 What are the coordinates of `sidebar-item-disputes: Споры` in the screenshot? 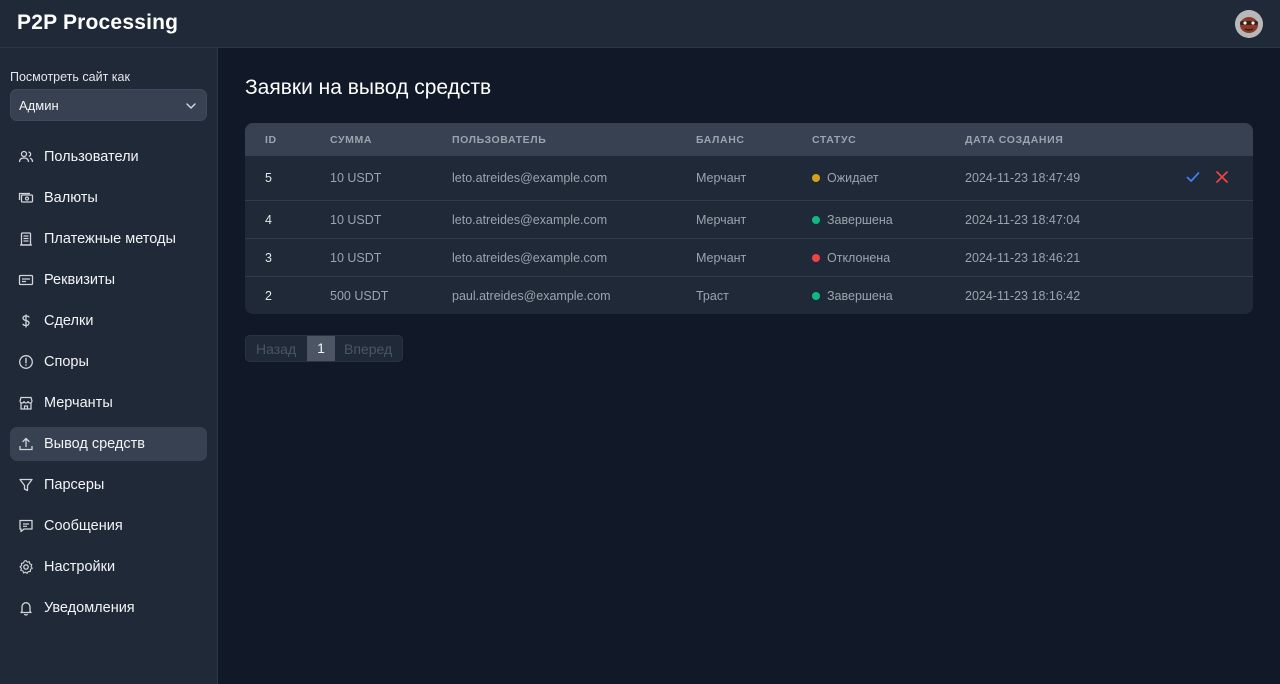 It's located at (108, 362).